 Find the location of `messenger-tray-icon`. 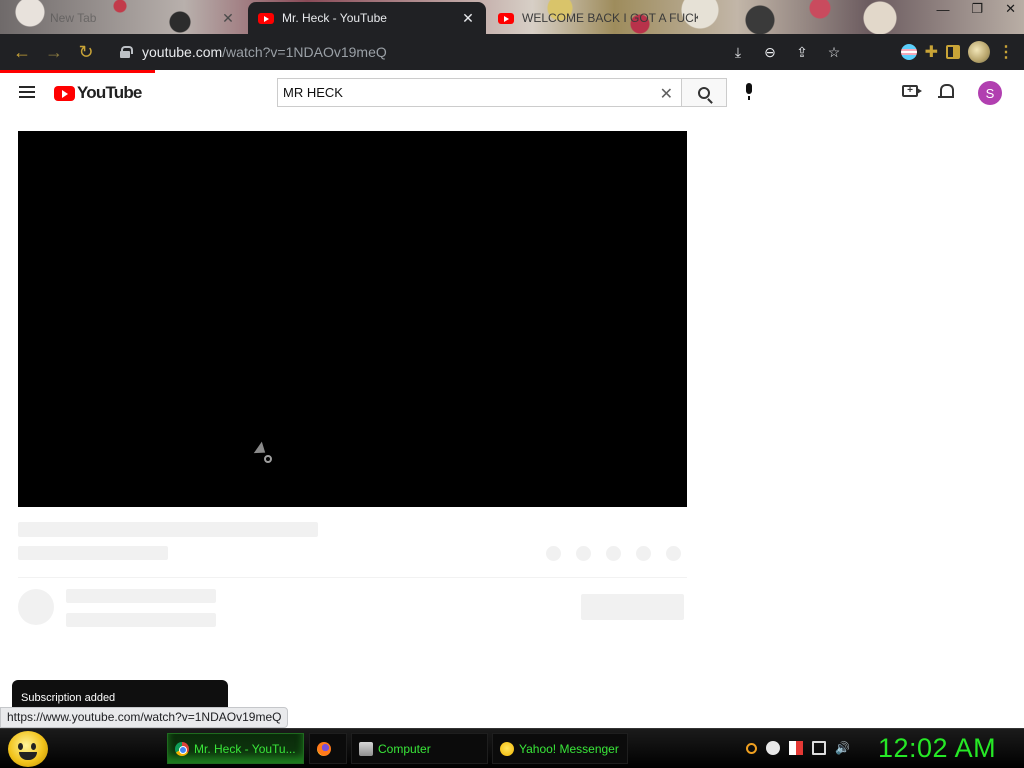

messenger-tray-icon is located at coordinates (773, 748).